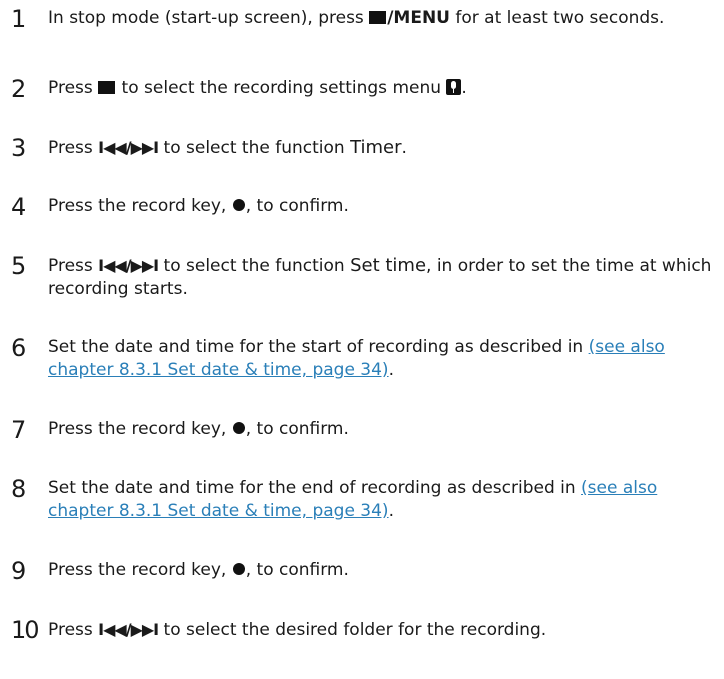 Image resolution: width=724 pixels, height=679 pixels. I want to click on step-number: 8, so click(18, 489).